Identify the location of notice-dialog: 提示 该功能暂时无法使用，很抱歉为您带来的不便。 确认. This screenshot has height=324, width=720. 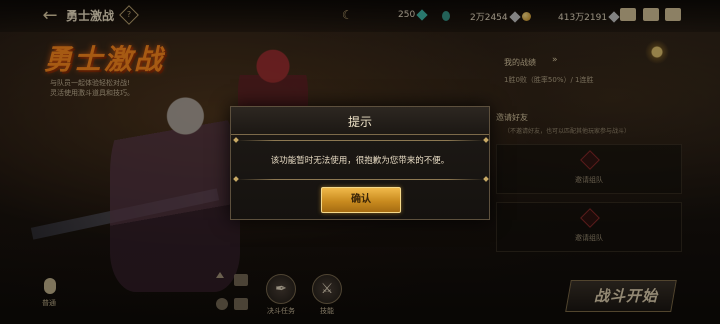
(360, 163).